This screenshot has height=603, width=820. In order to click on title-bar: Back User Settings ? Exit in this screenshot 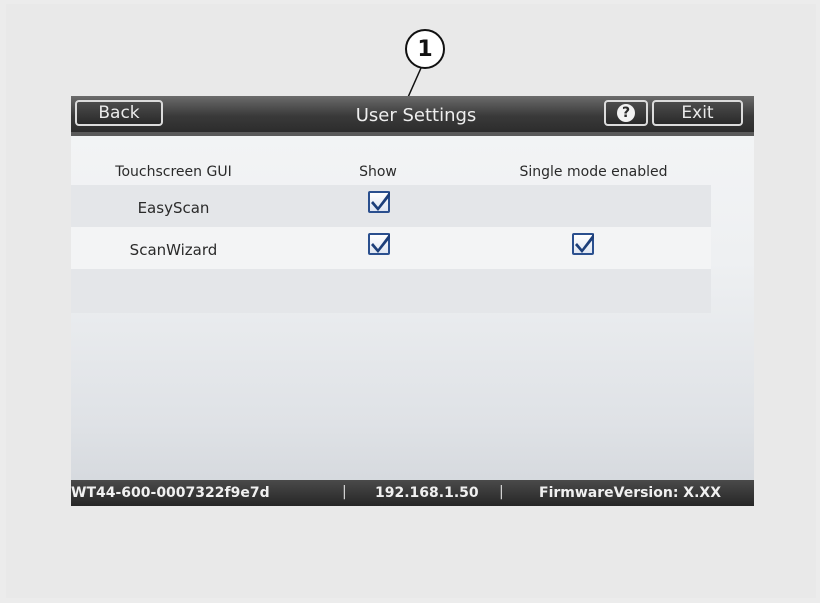, I will do `click(412, 114)`.